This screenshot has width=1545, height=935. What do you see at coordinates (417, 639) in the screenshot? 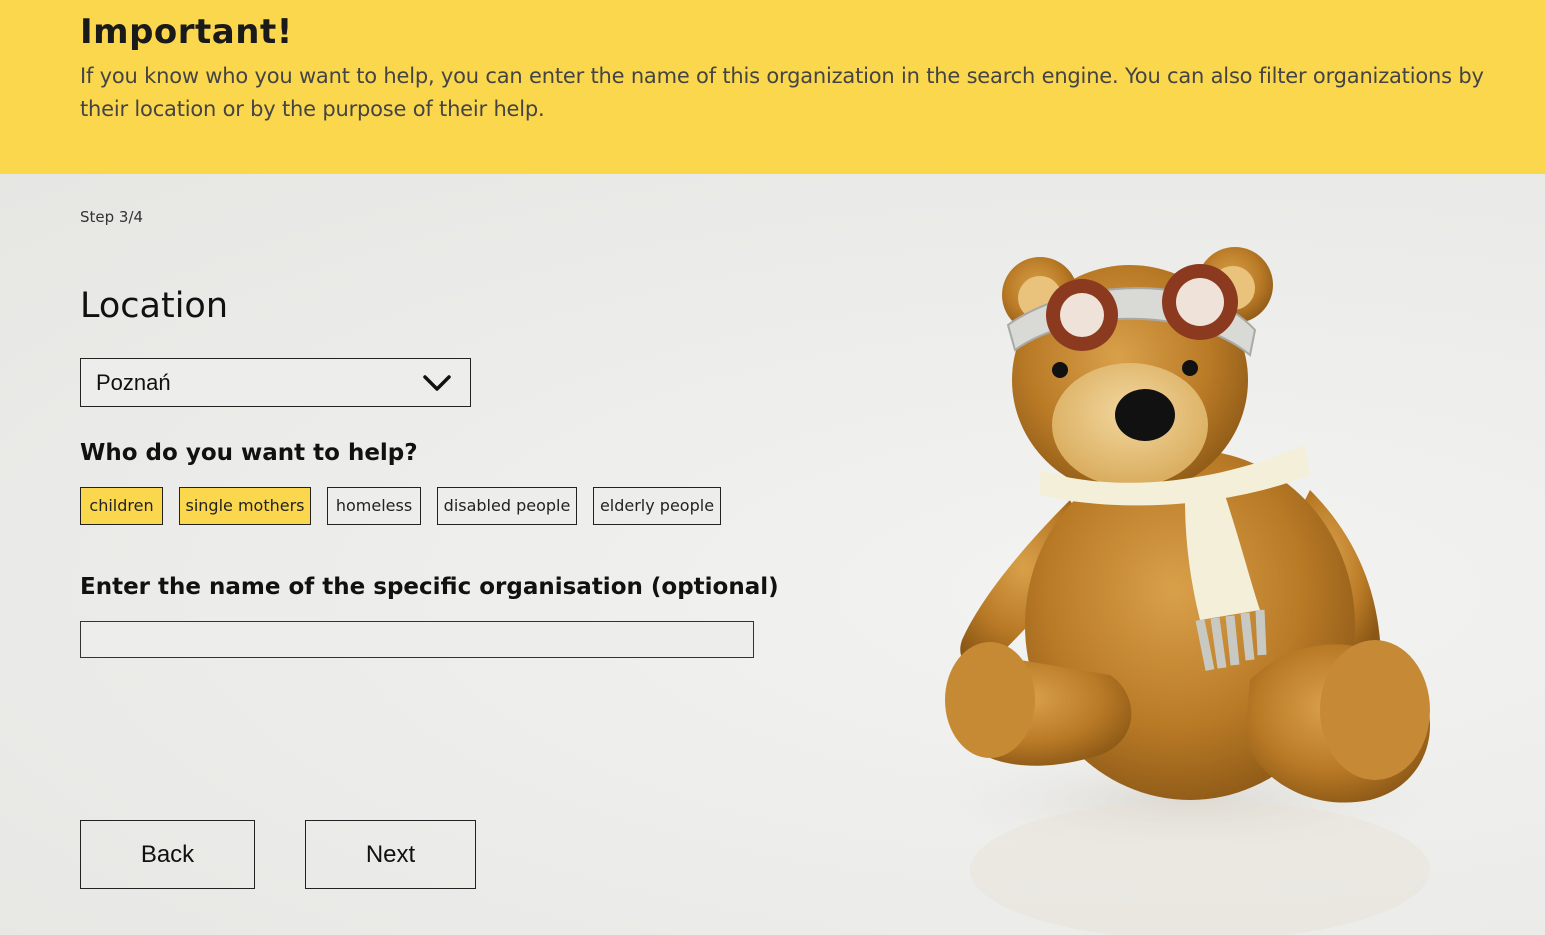
I see `organisation-name-input` at bounding box center [417, 639].